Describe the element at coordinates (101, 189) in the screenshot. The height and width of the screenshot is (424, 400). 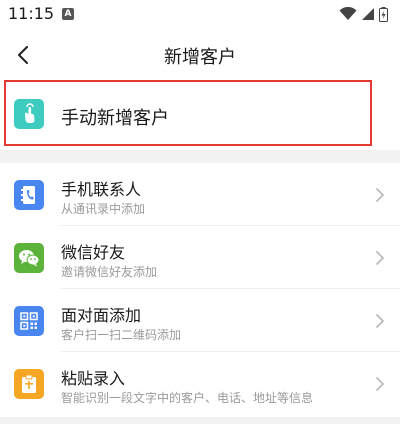
I see `option-title: 手机联系人` at that location.